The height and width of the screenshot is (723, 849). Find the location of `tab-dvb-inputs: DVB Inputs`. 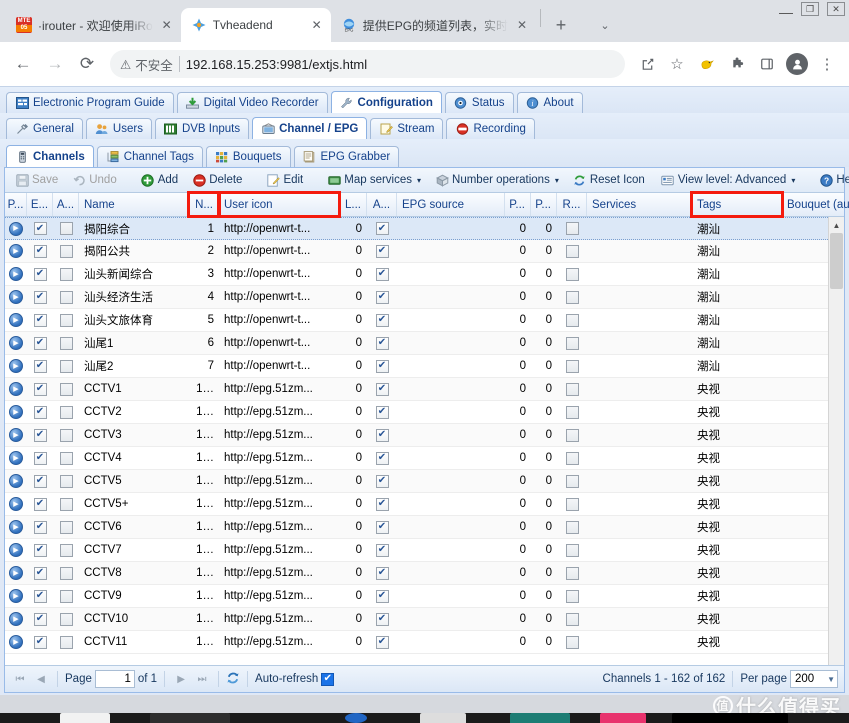

tab-dvb-inputs: DVB Inputs is located at coordinates (202, 128).